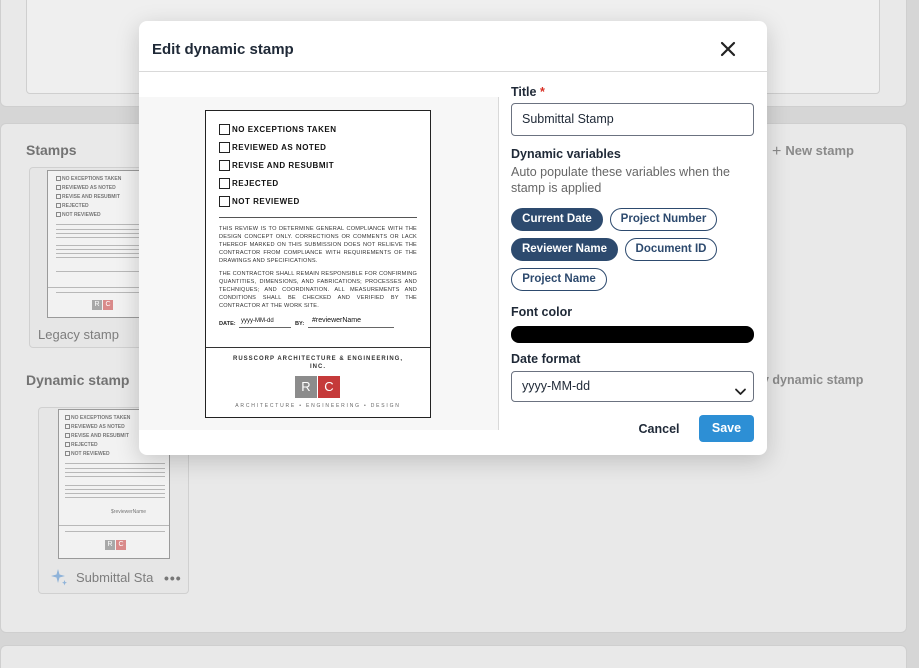 The image size is (919, 668). What do you see at coordinates (257, 321) in the screenshot?
I see `stamp-date-value: yyyy-MM-dd` at bounding box center [257, 321].